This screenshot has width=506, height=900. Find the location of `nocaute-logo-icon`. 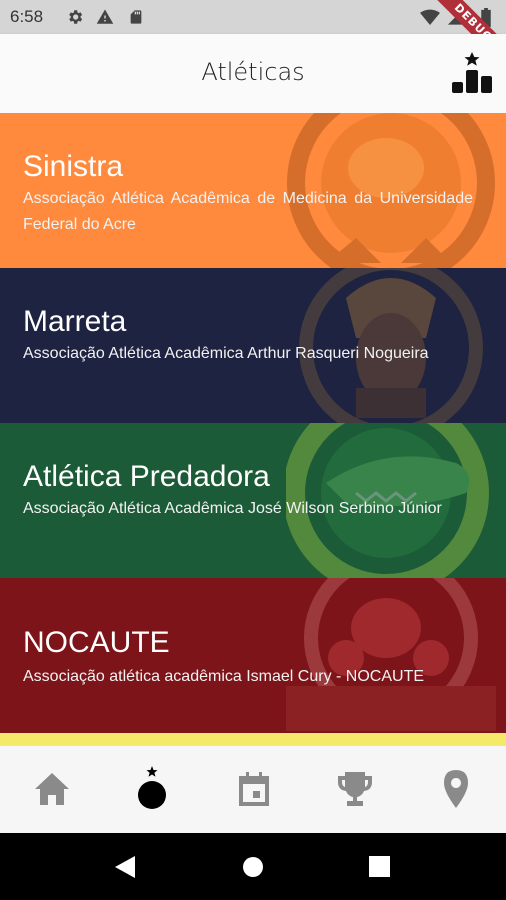

nocaute-logo-icon is located at coordinates (391, 654).